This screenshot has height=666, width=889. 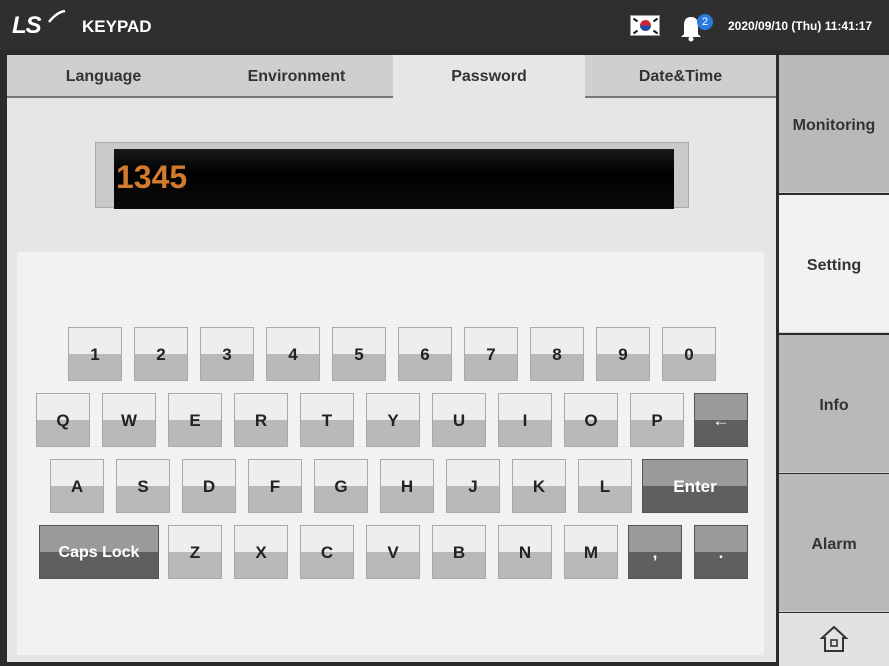 I want to click on key-v: V, so click(x=393, y=552).